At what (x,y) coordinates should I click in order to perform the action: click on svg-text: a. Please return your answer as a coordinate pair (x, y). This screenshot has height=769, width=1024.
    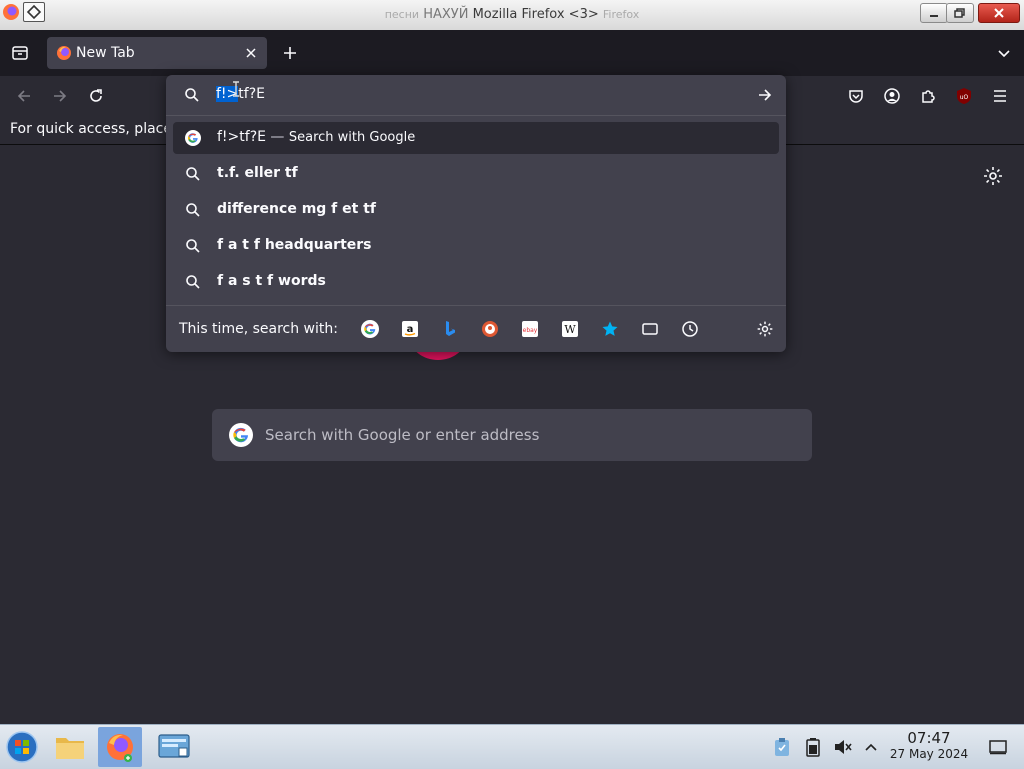
    Looking at the image, I should click on (410, 329).